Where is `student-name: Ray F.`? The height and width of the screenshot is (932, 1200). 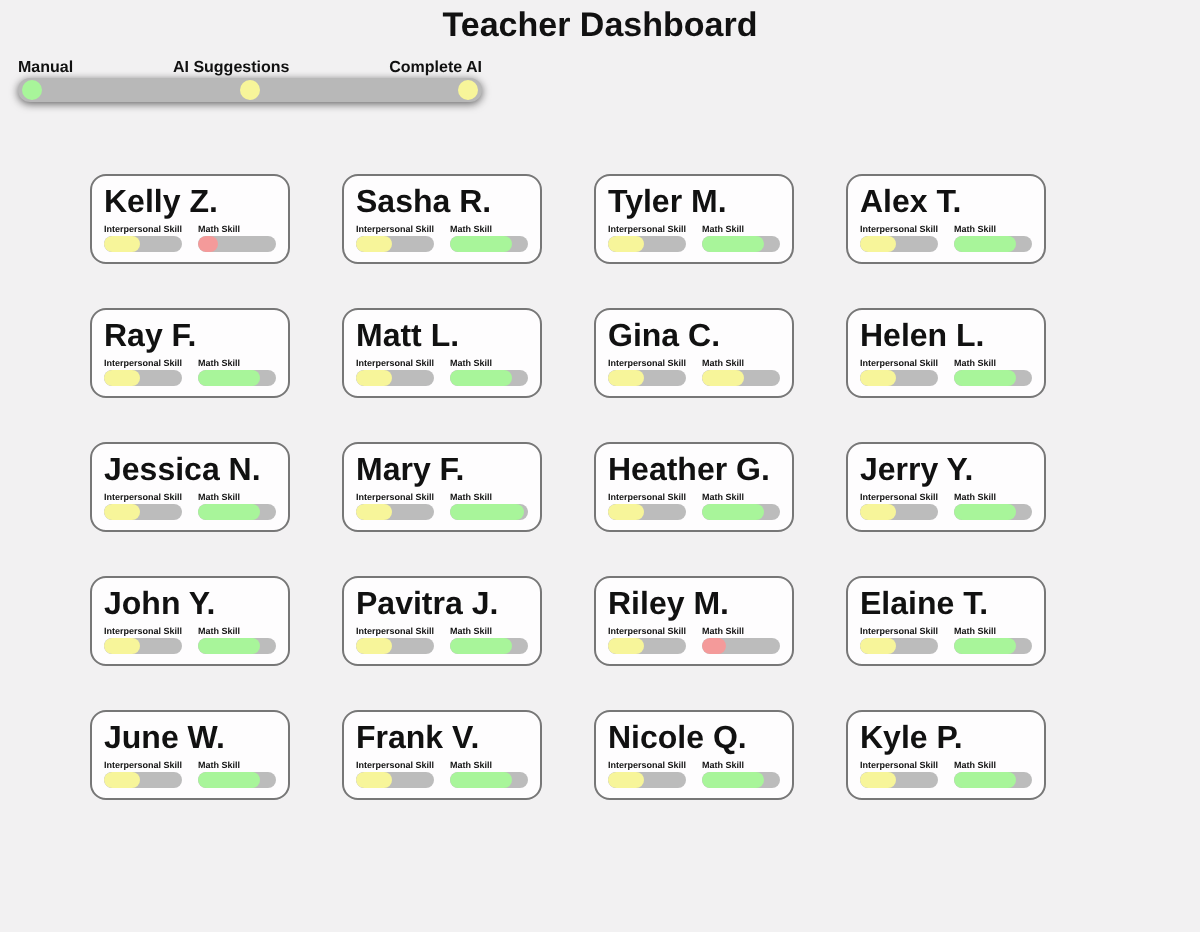
student-name: Ray F. is located at coordinates (151, 338).